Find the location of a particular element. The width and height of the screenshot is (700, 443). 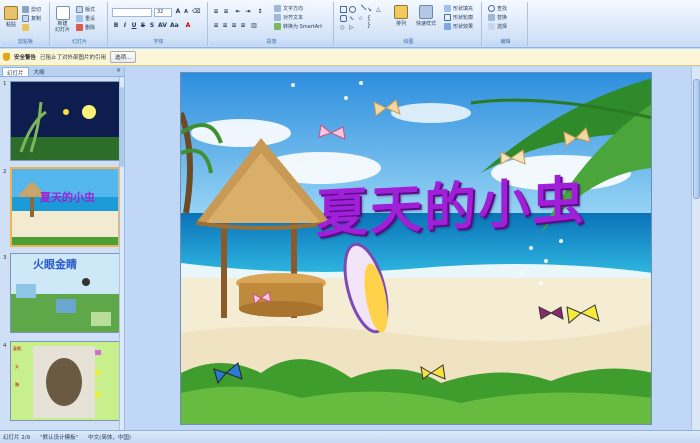

slide-thumbnail-4: 复眼 头 胸 is located at coordinates (65, 381).